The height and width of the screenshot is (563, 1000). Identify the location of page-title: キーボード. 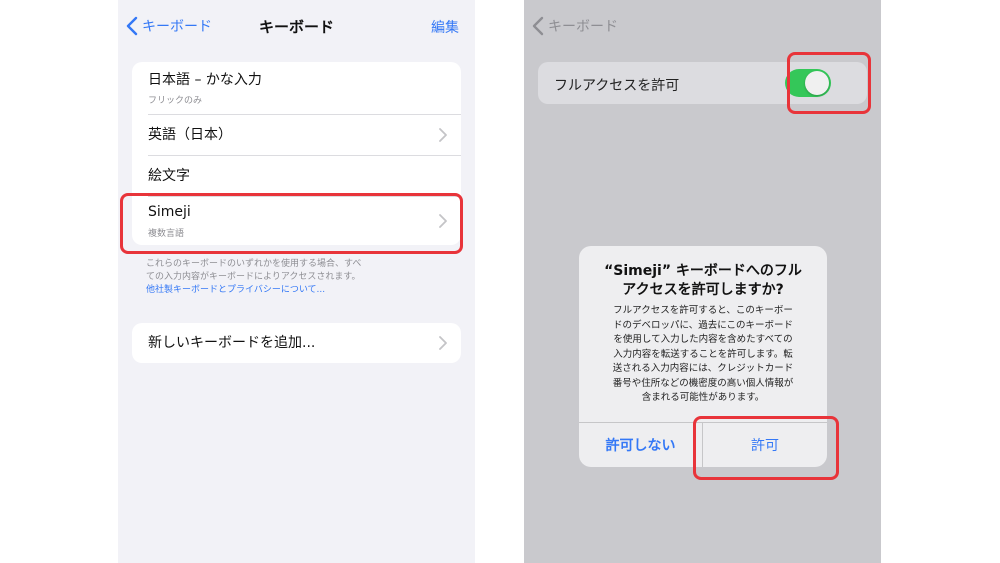
(296, 27).